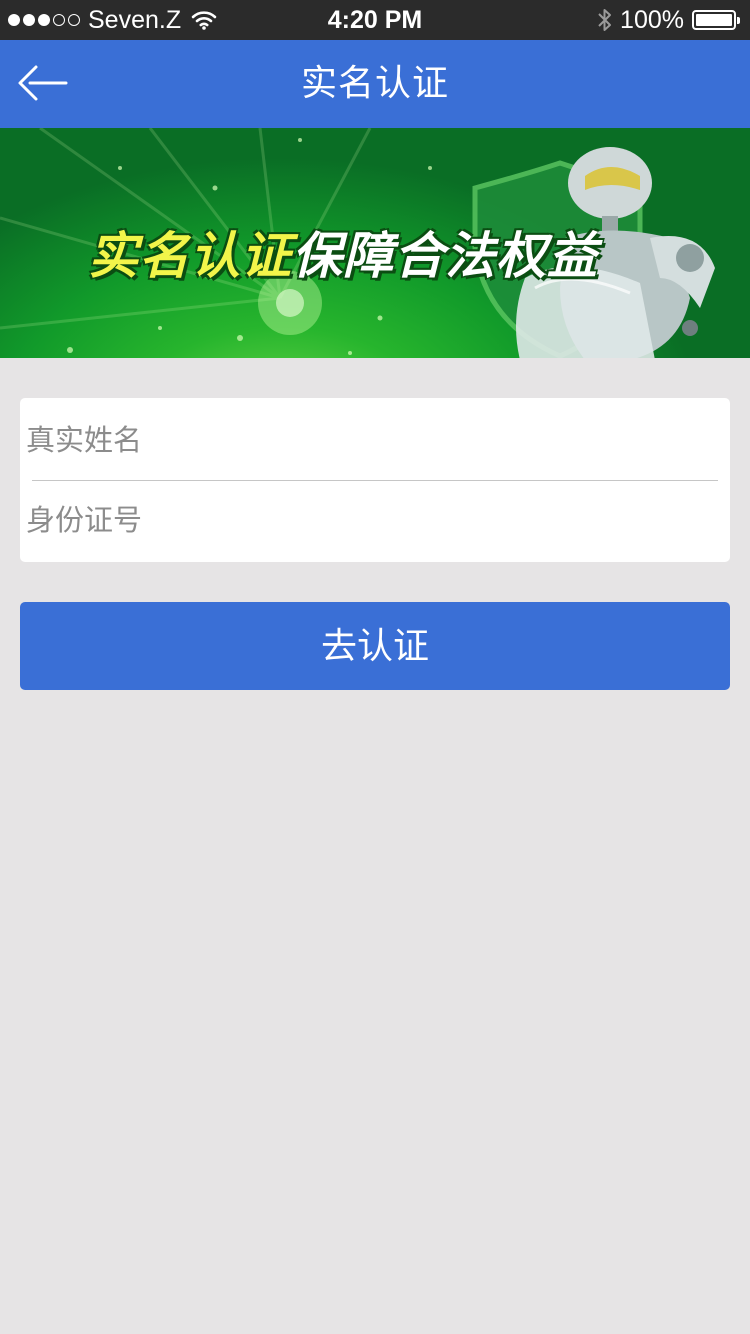  I want to click on bluetooth-icon, so click(605, 20).